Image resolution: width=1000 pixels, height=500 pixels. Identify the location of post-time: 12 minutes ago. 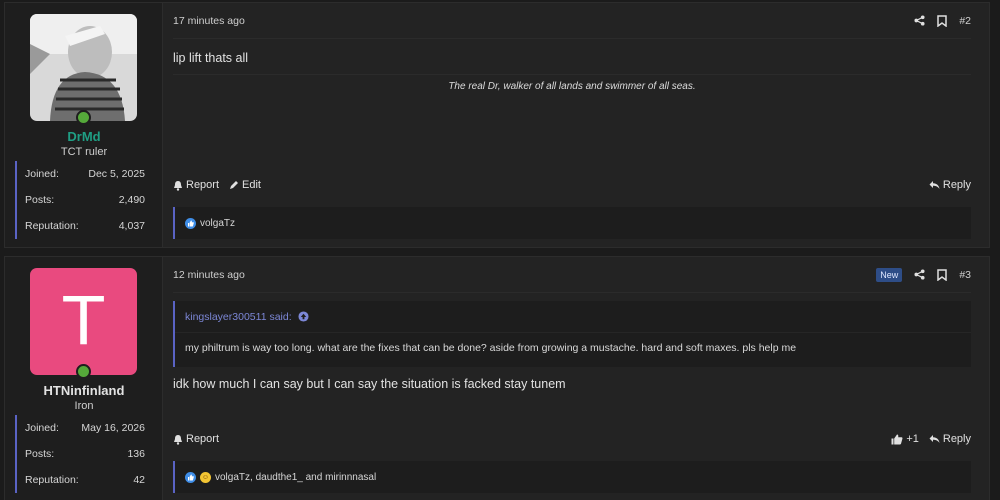
(209, 275).